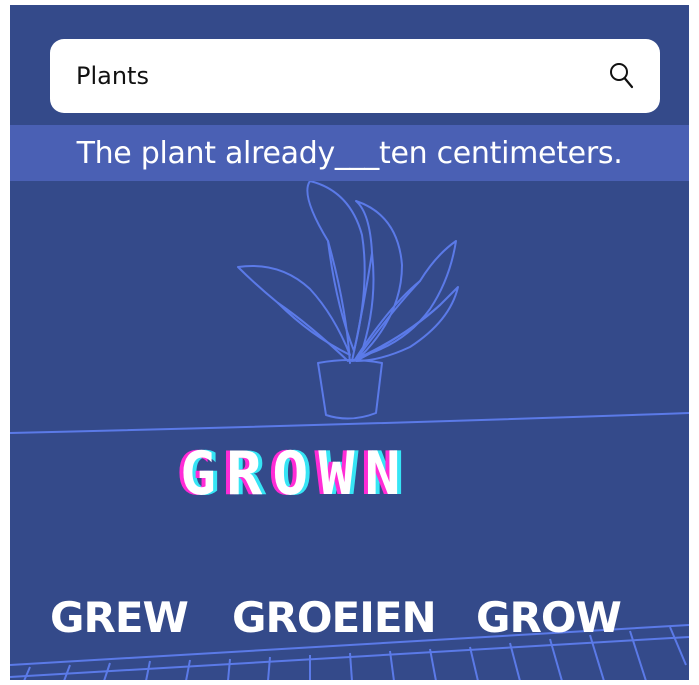 The image size is (699, 685). I want to click on option-grew: GREW, so click(119, 617).